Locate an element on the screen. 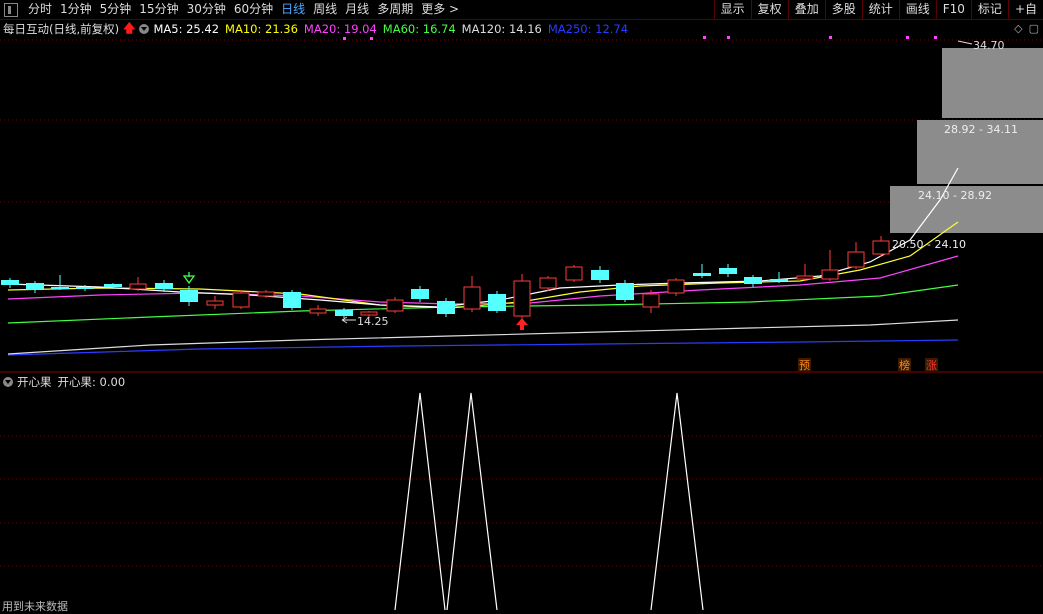 This screenshot has height=614, width=1043. volume-profile-label: 24.10 - 28.92 is located at coordinates (955, 195).